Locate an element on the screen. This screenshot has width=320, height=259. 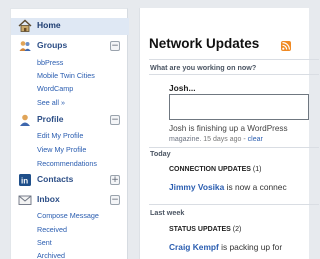
sidebar-subitem: Sent is located at coordinates (44, 242).